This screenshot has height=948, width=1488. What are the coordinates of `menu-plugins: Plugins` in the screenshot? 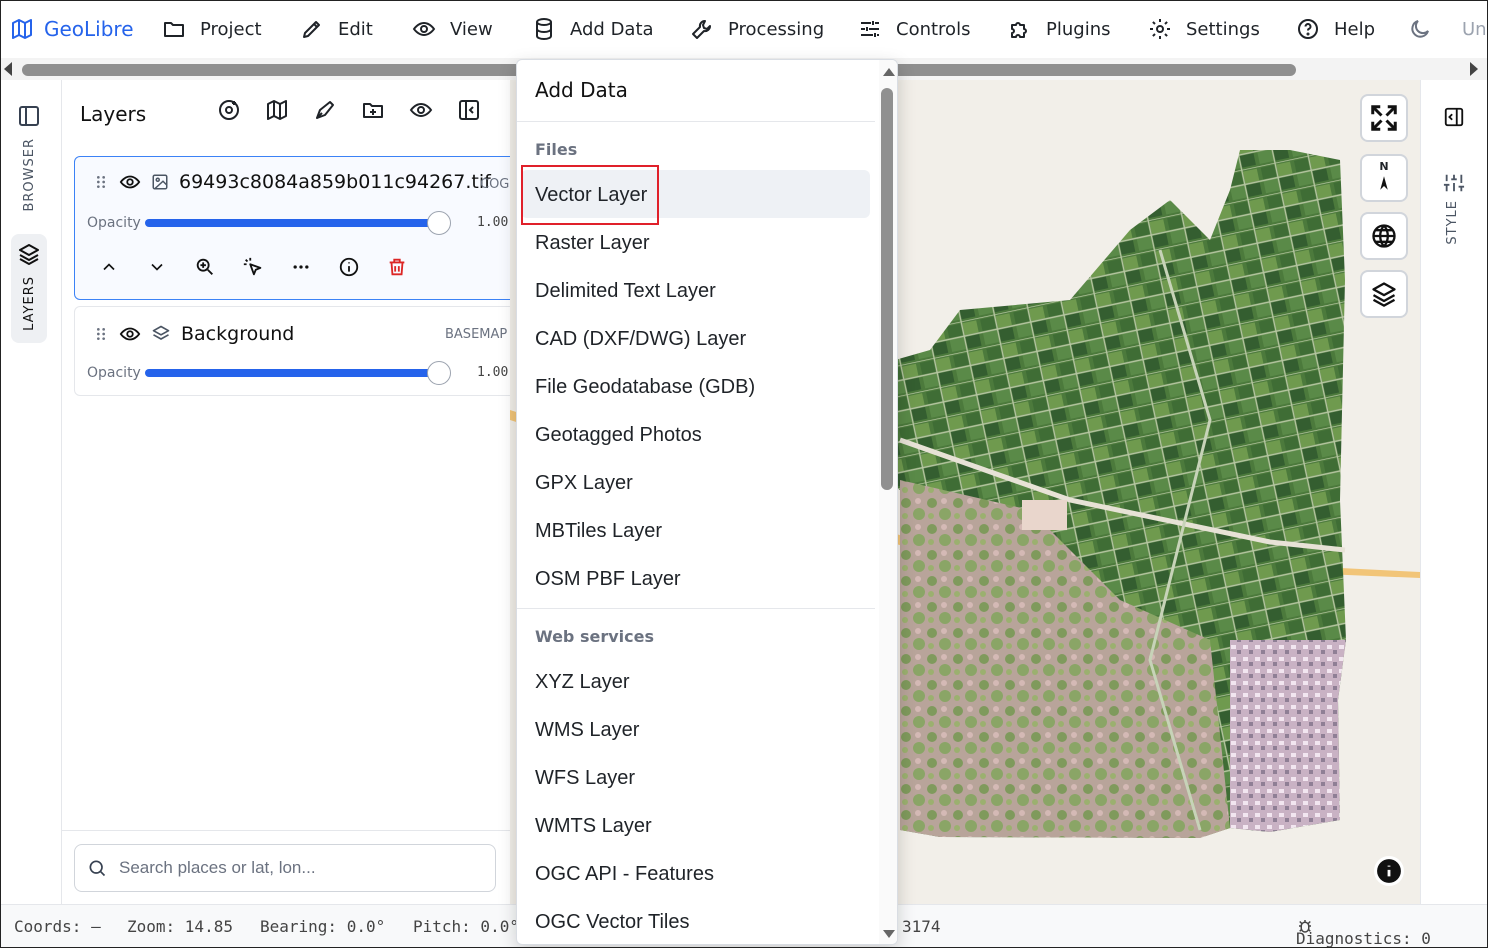 It's located at (1059, 29).